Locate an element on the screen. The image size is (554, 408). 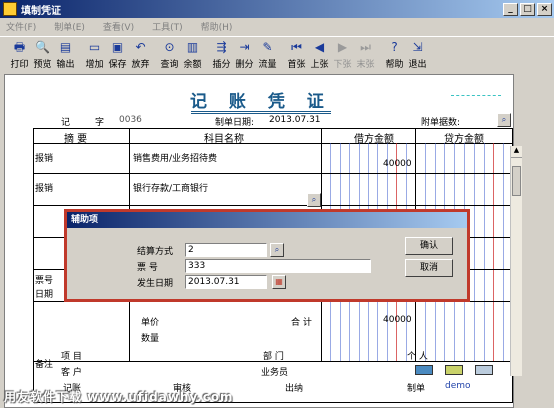
toolbar-next-button: ▶ 下张 is located at coordinates (342, 54).